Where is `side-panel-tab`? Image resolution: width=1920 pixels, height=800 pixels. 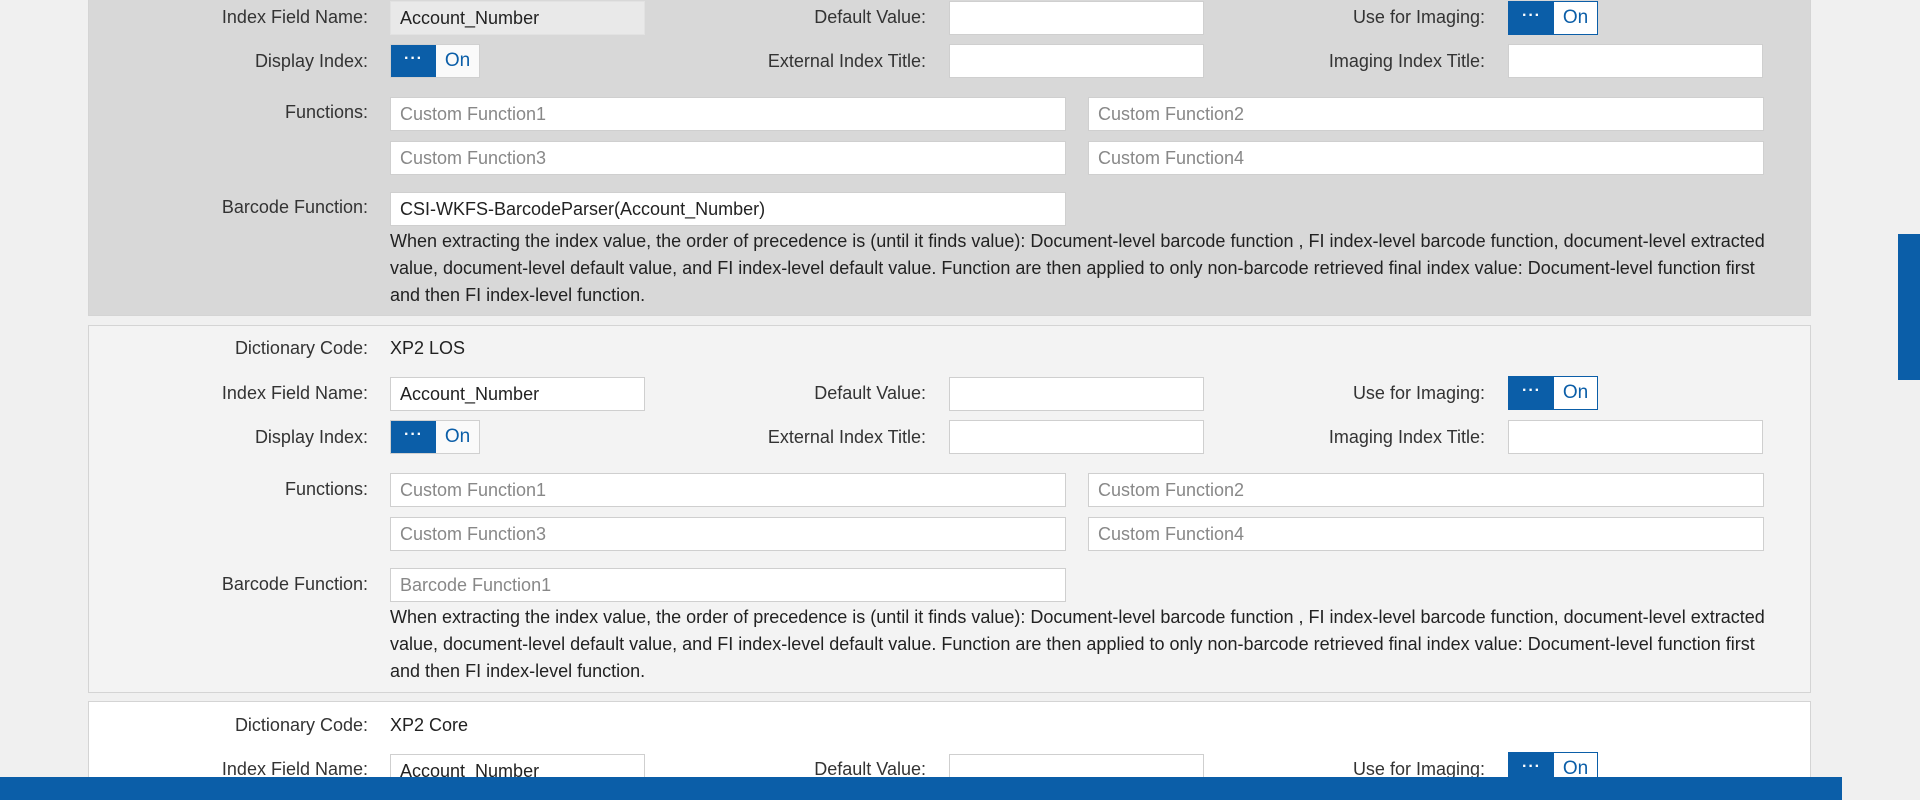 side-panel-tab is located at coordinates (1909, 307).